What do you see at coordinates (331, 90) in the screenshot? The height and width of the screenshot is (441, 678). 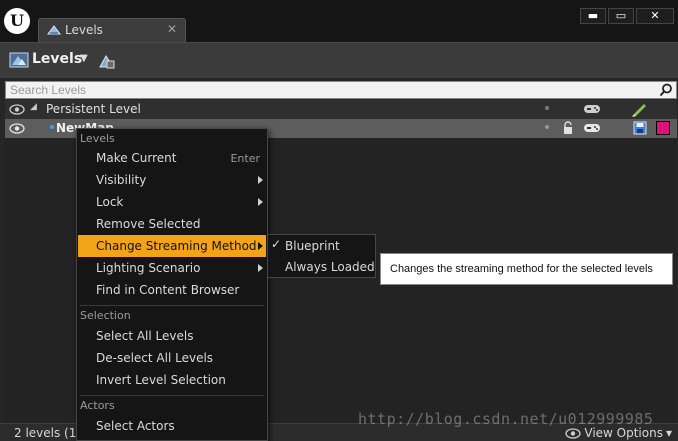 I see `search-input` at bounding box center [331, 90].